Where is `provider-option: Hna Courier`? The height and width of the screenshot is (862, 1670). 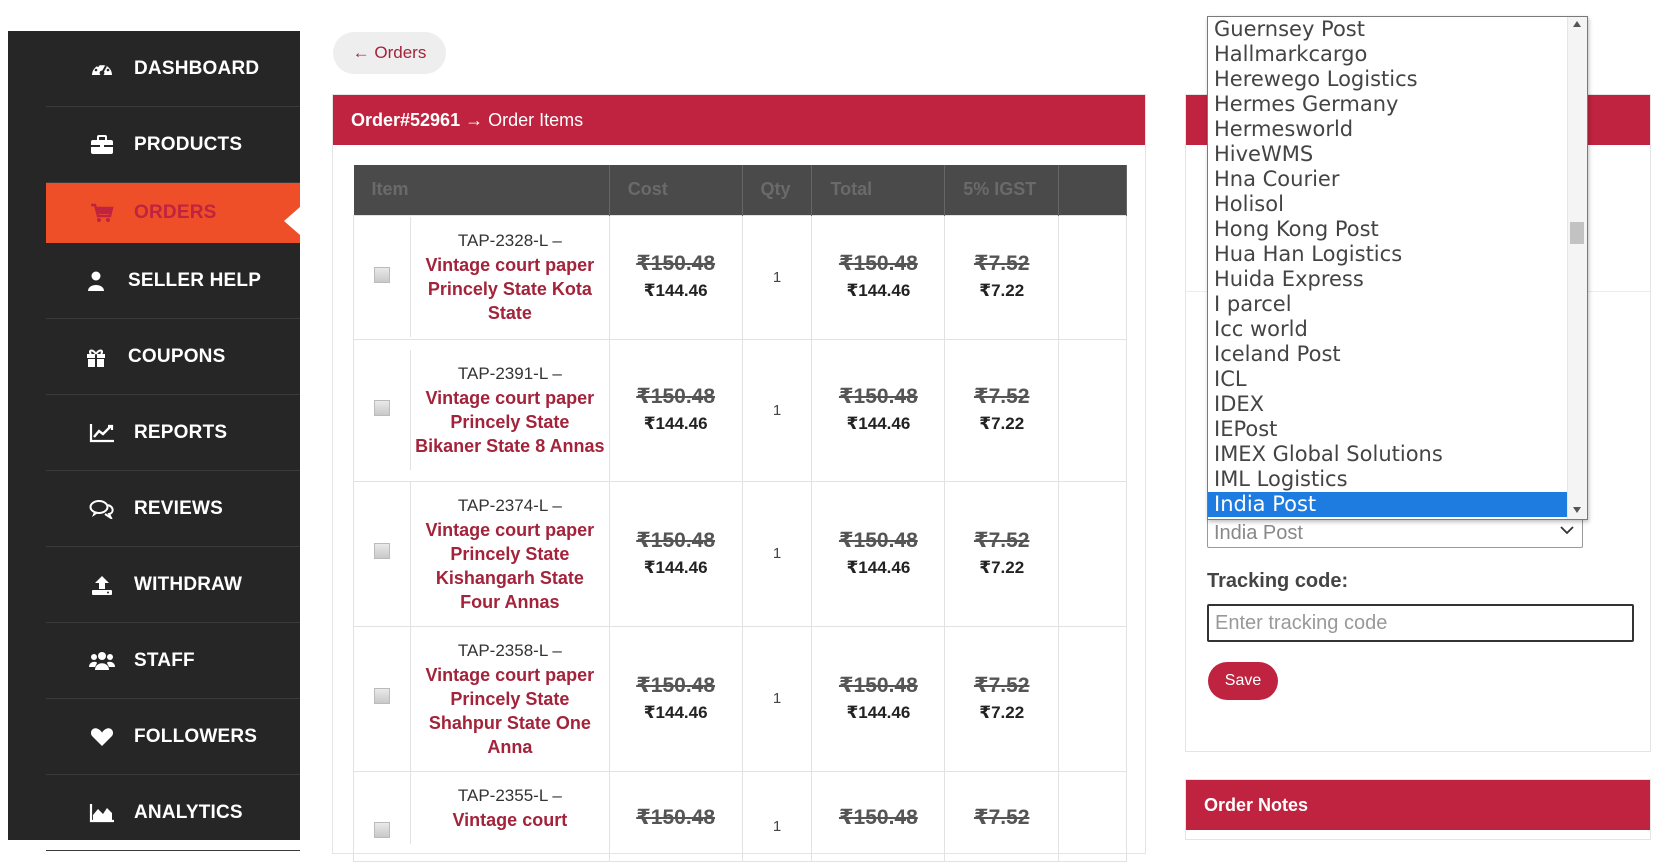
provider-option: Hna Courier is located at coordinates (1388, 179).